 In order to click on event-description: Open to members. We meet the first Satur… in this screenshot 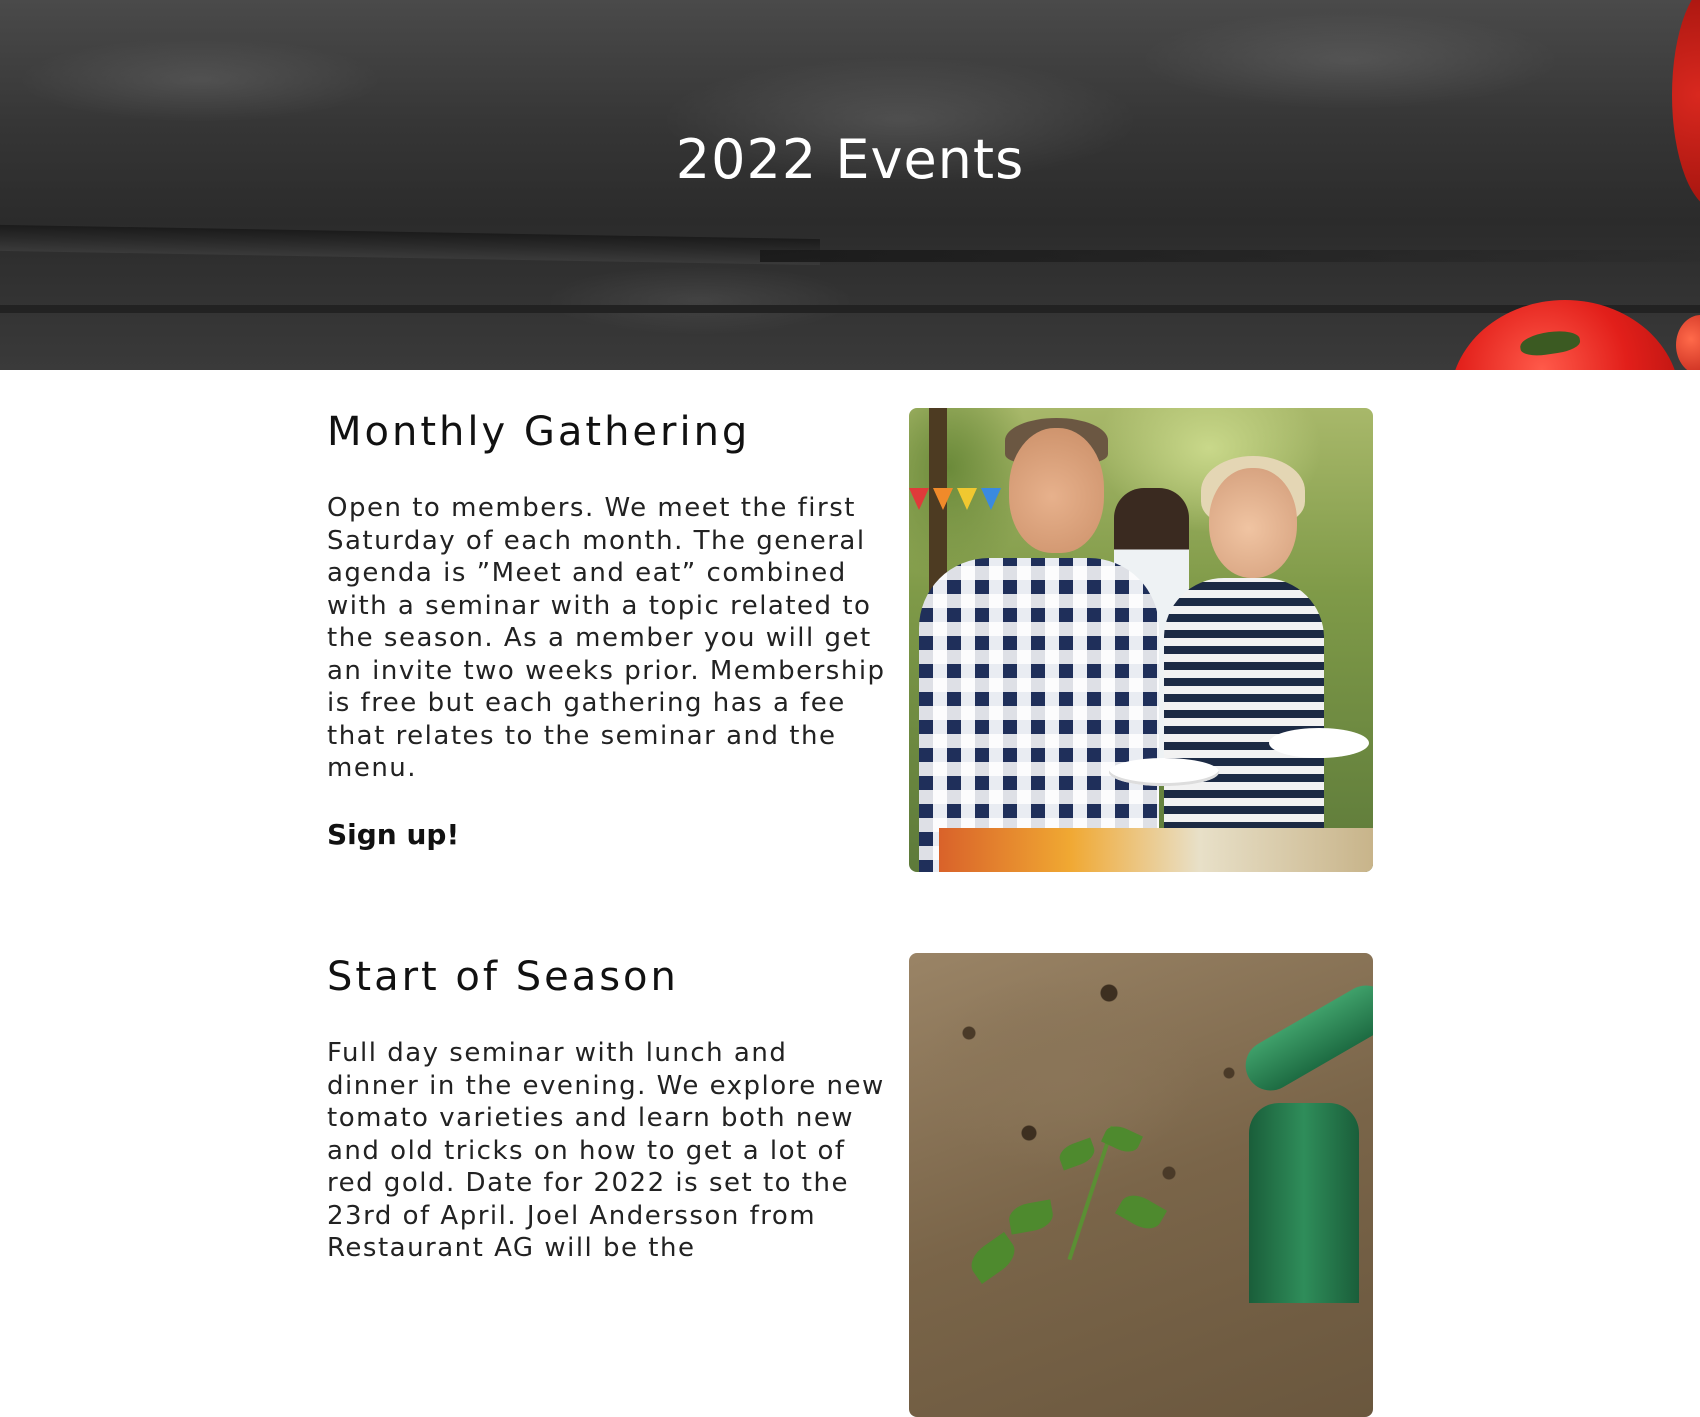, I will do `click(606, 638)`.